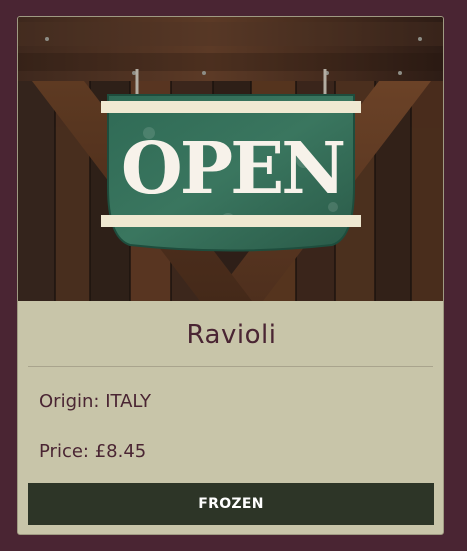 This screenshot has width=467, height=551. I want to click on price-value: £8.45, so click(120, 451).